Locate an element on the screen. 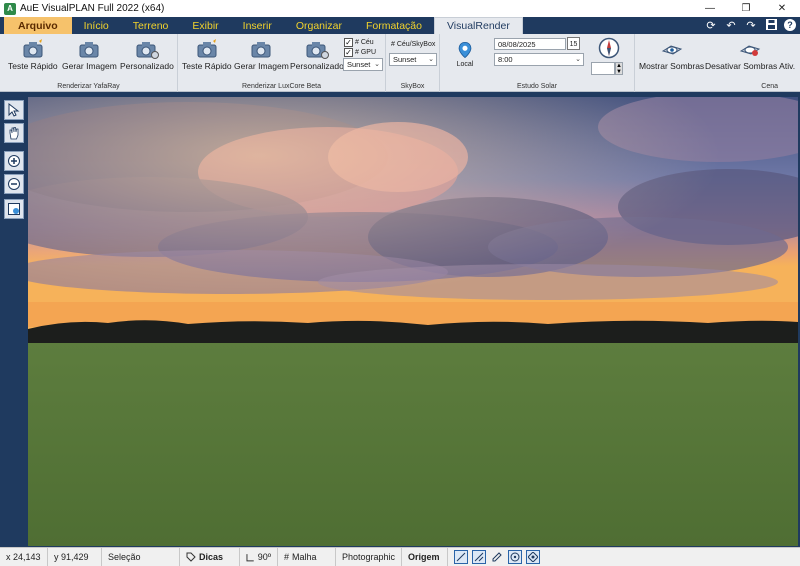  snap-target-icon is located at coordinates (533, 557).